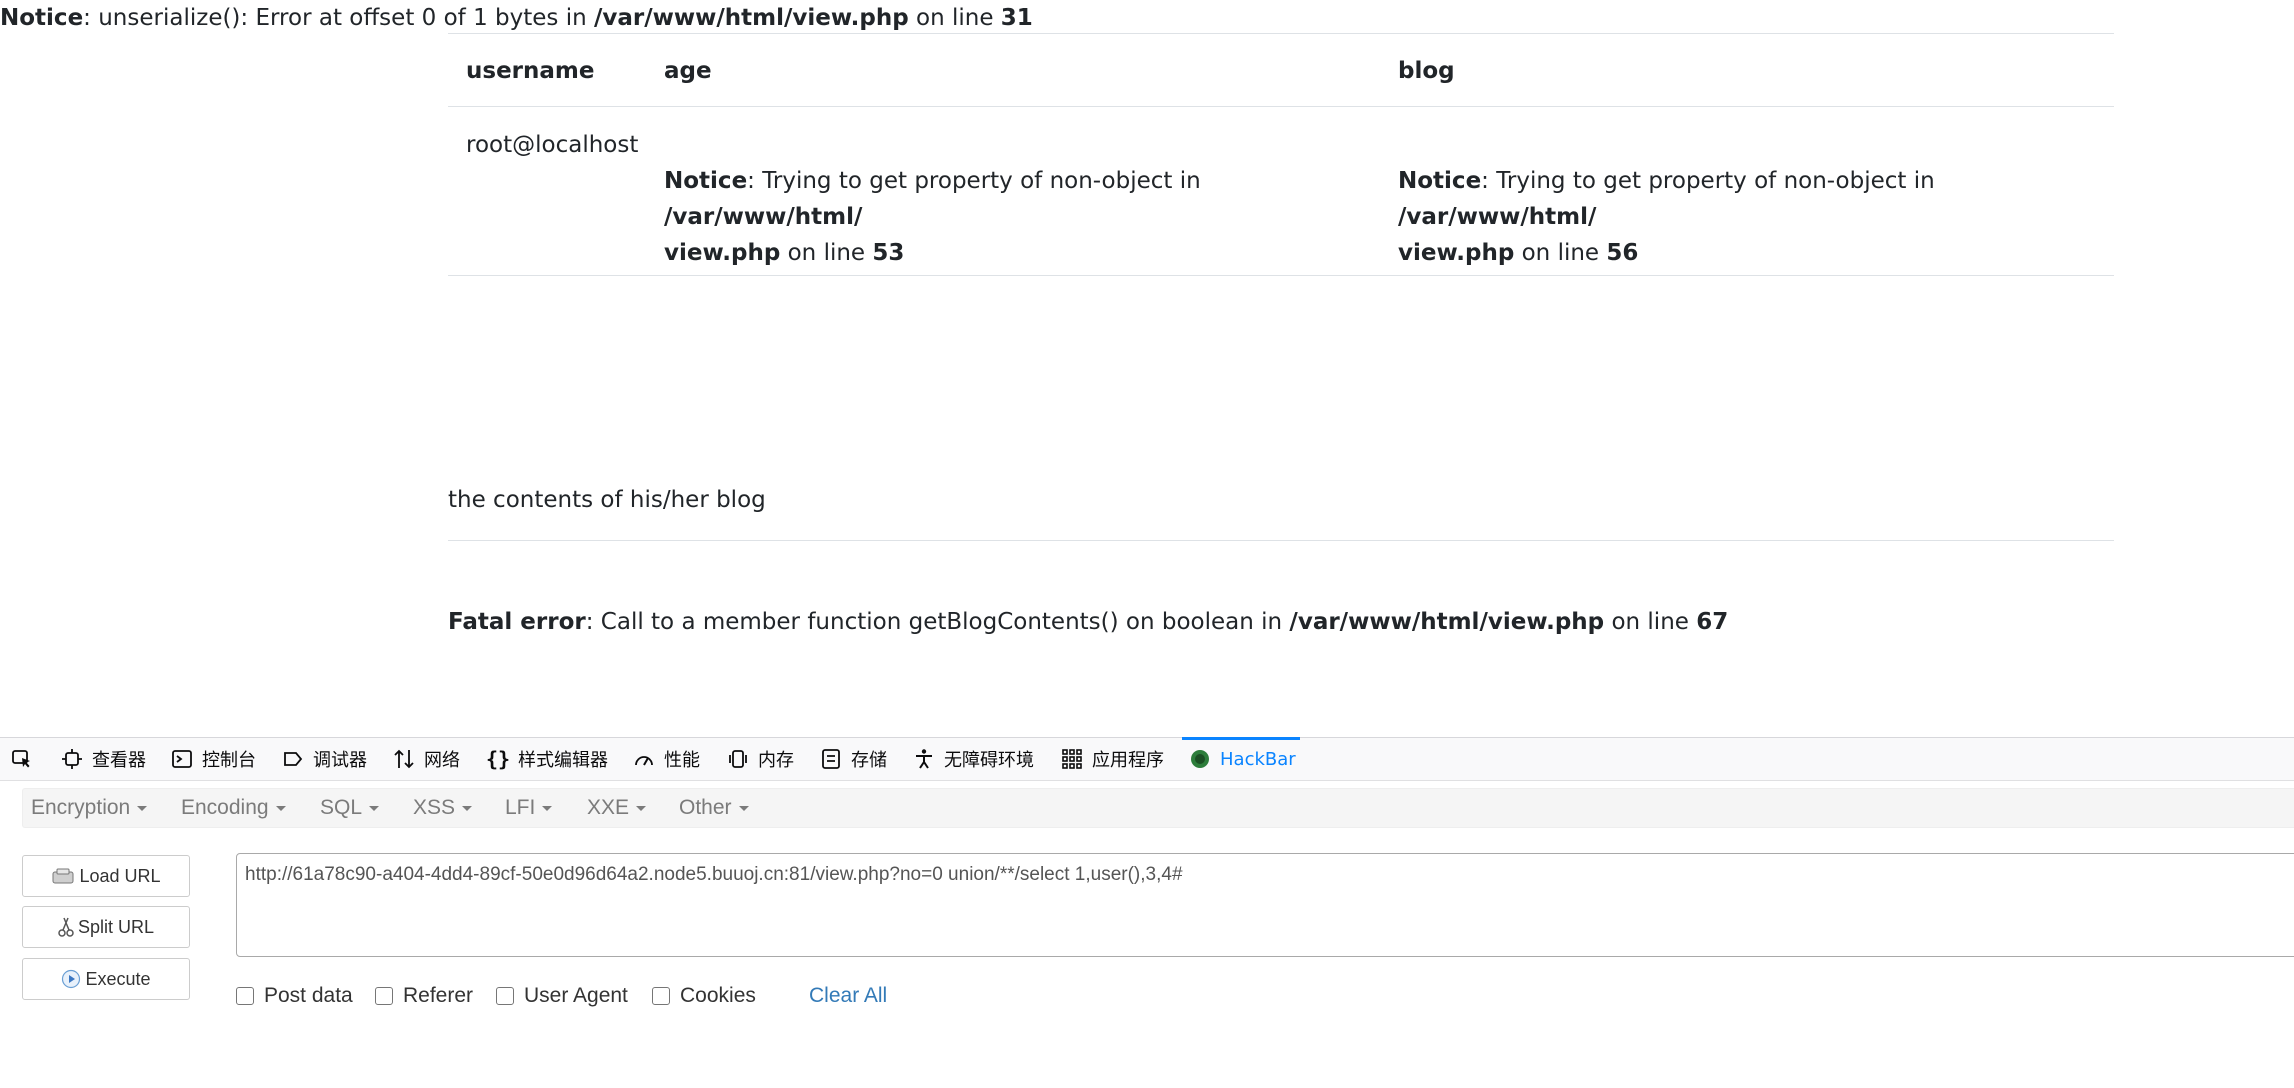 The height and width of the screenshot is (1088, 2294). What do you see at coordinates (118, 978) in the screenshot?
I see `button-label: Execute` at bounding box center [118, 978].